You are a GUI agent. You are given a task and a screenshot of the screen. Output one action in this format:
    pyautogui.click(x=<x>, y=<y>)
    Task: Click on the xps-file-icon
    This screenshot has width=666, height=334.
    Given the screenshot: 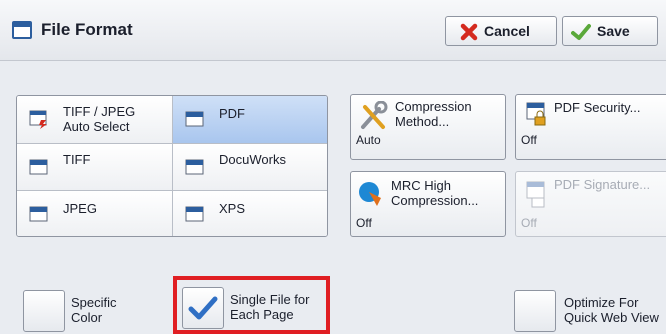 What is the action you would take?
    pyautogui.click(x=194, y=214)
    